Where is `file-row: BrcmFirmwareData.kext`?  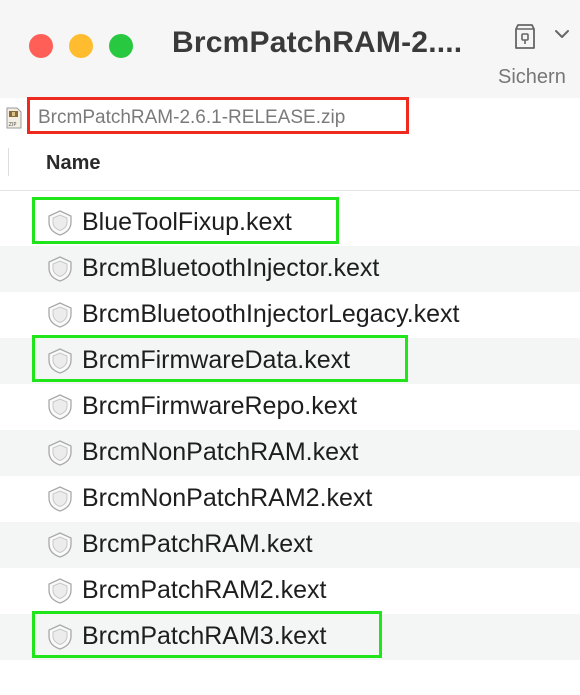 file-row: BrcmFirmwareData.kext is located at coordinates (290, 361).